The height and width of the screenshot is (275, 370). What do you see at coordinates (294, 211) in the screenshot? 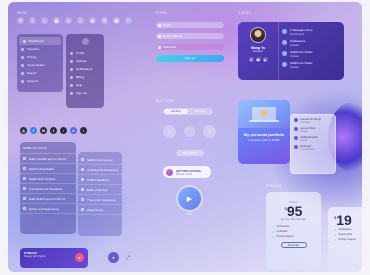
I see `price-value: 95` at bounding box center [294, 211].